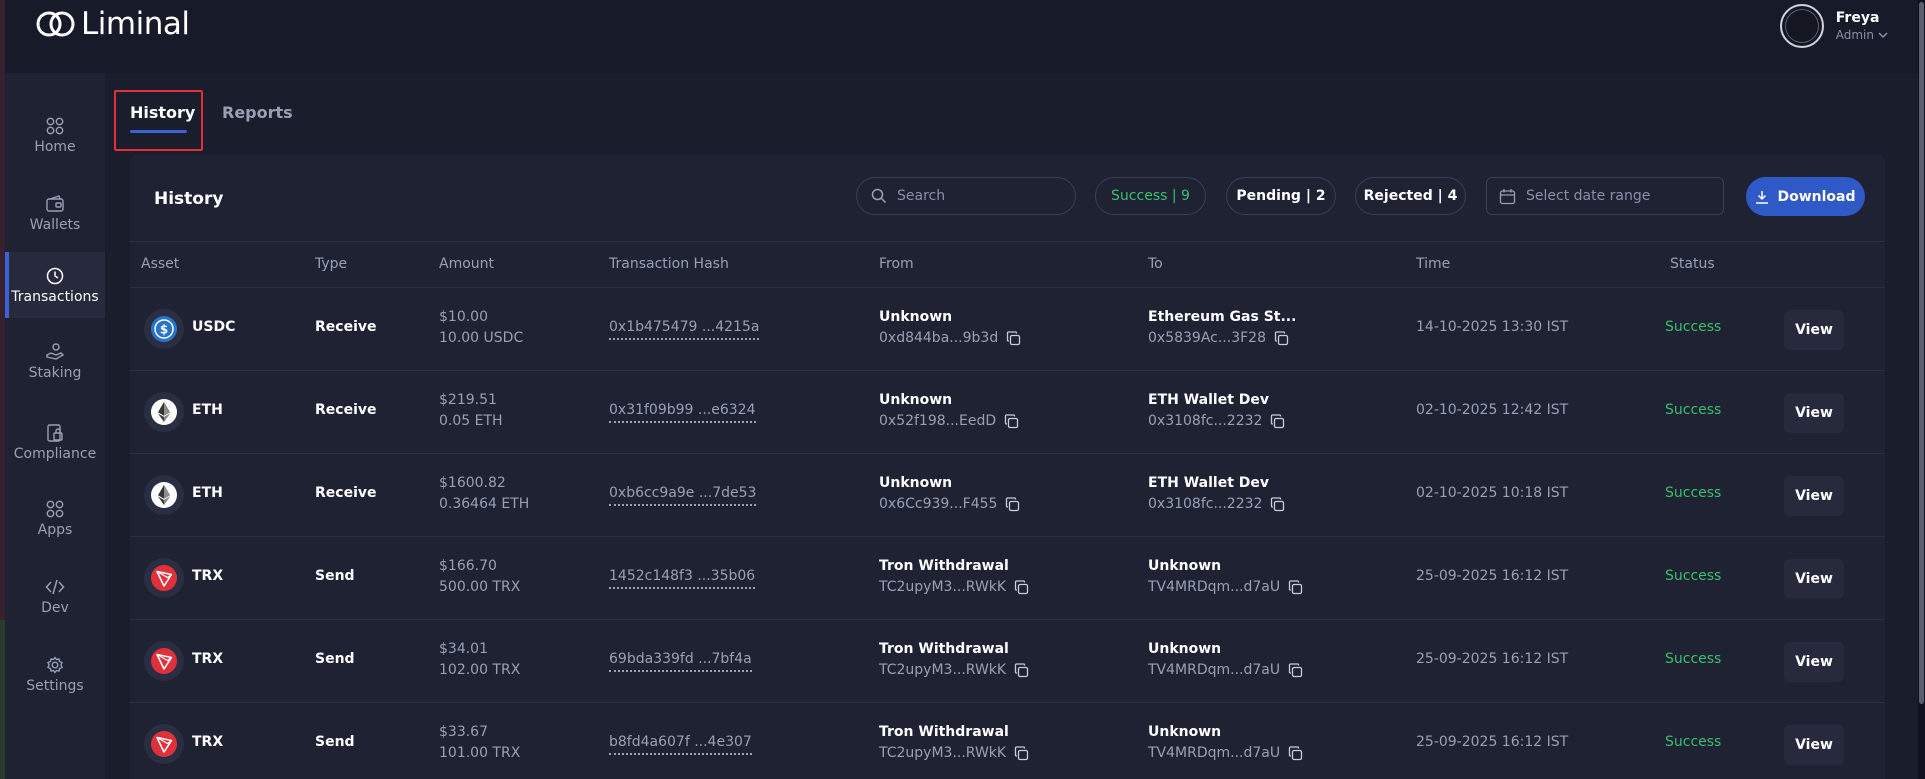 This screenshot has width=1925, height=779. I want to click on sidebar-item-settings: Settings, so click(55, 674).